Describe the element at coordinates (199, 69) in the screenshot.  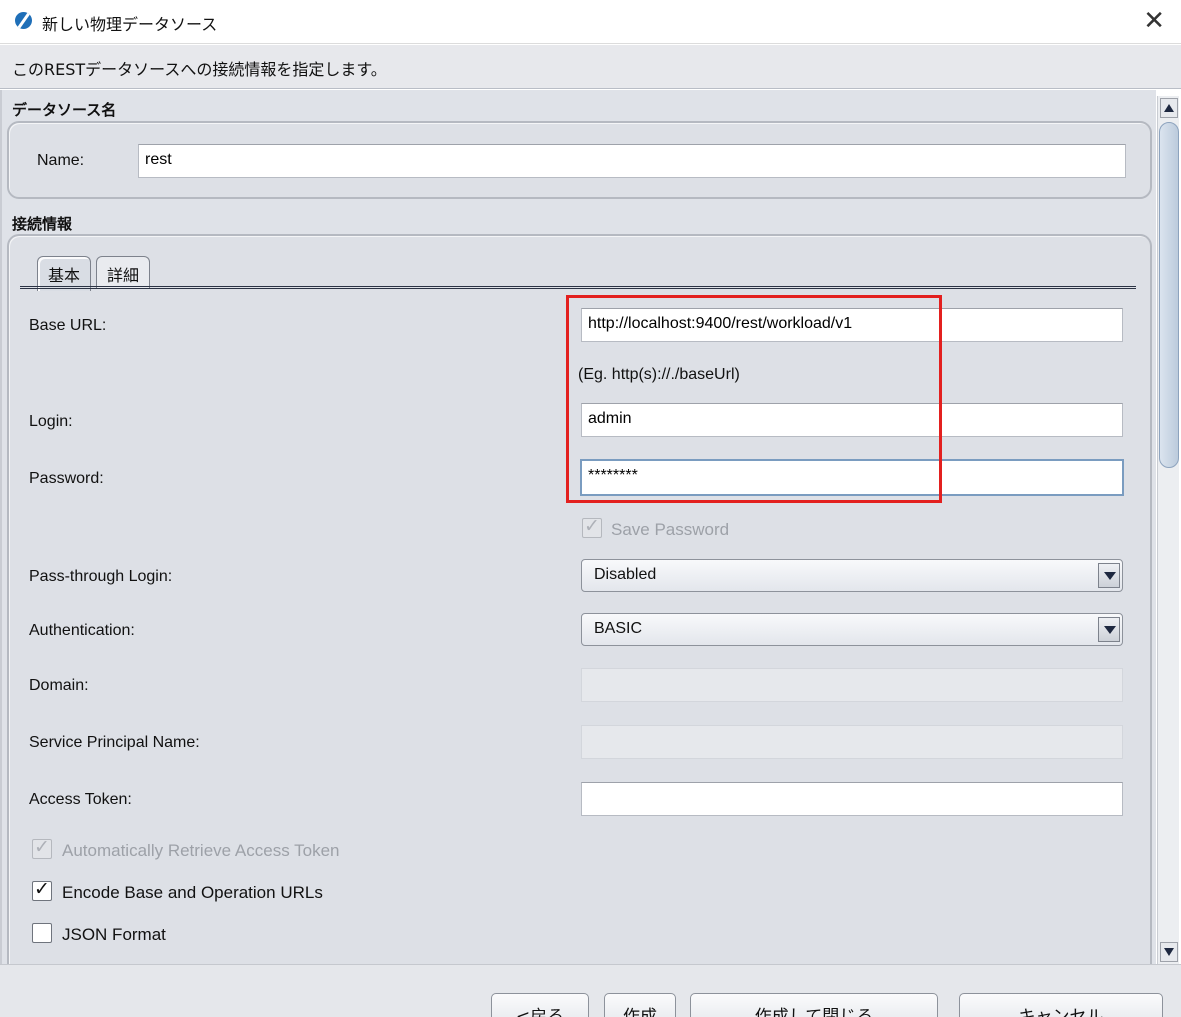
I see `description-text: このRESTデータソースへの接続情報を指定します。` at that location.